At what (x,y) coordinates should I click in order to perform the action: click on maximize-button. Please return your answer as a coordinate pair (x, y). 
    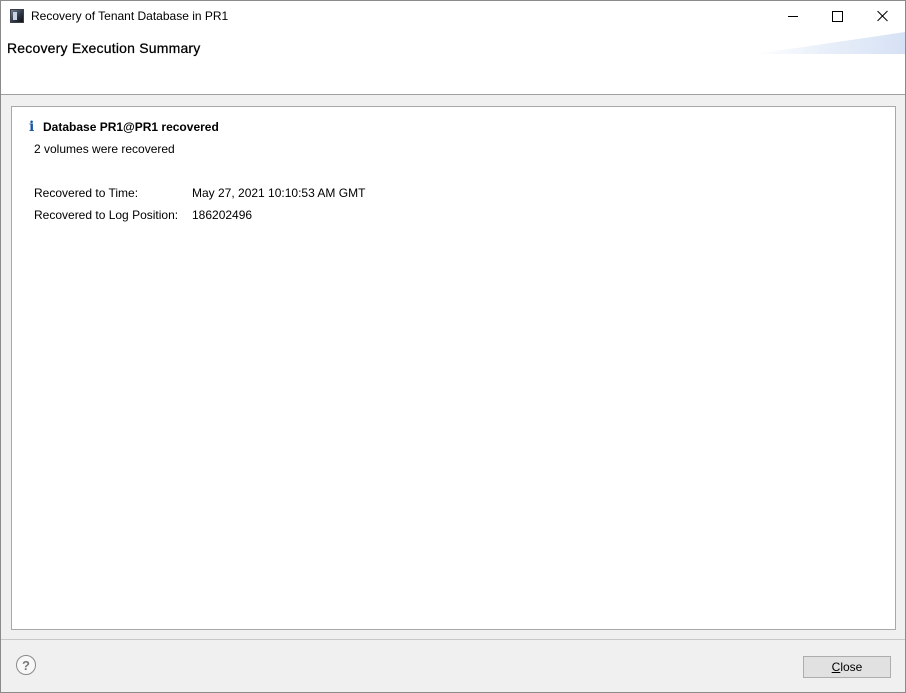
    Looking at the image, I should click on (837, 16).